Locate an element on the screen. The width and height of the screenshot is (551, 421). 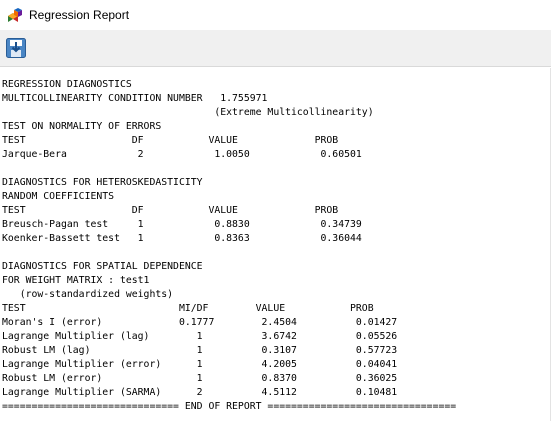
report-line: FOR WEIGHT MATRIX : test1 is located at coordinates (76, 280).